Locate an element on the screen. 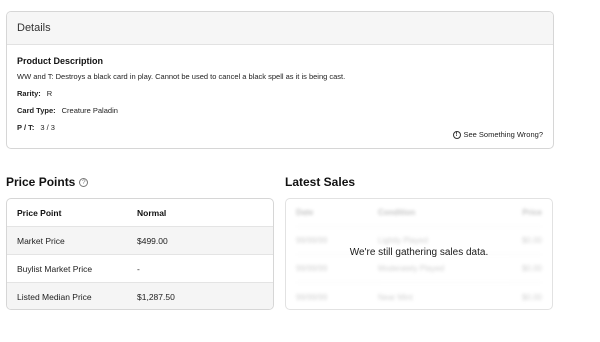  sales-placeholder-row: 99/99/99 Moderately Played $0.00 is located at coordinates (419, 269).